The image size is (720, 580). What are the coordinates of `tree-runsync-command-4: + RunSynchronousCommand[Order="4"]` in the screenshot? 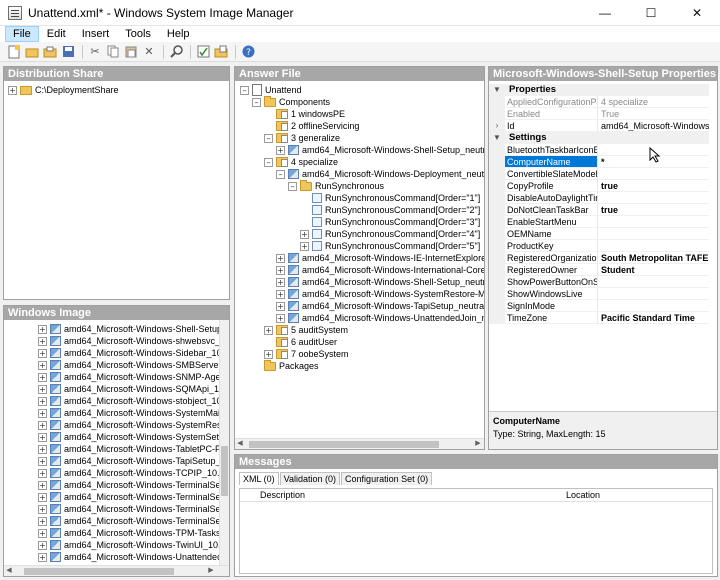 It's located at (390, 234).